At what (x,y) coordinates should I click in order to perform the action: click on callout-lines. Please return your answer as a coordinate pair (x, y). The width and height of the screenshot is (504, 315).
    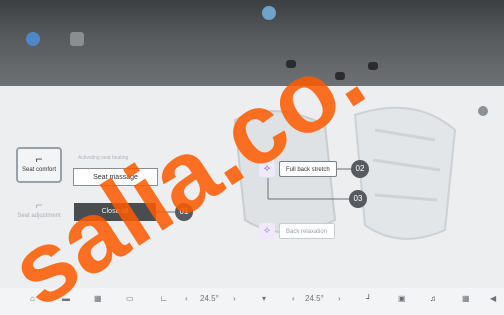
    Looking at the image, I should click on (253, 190).